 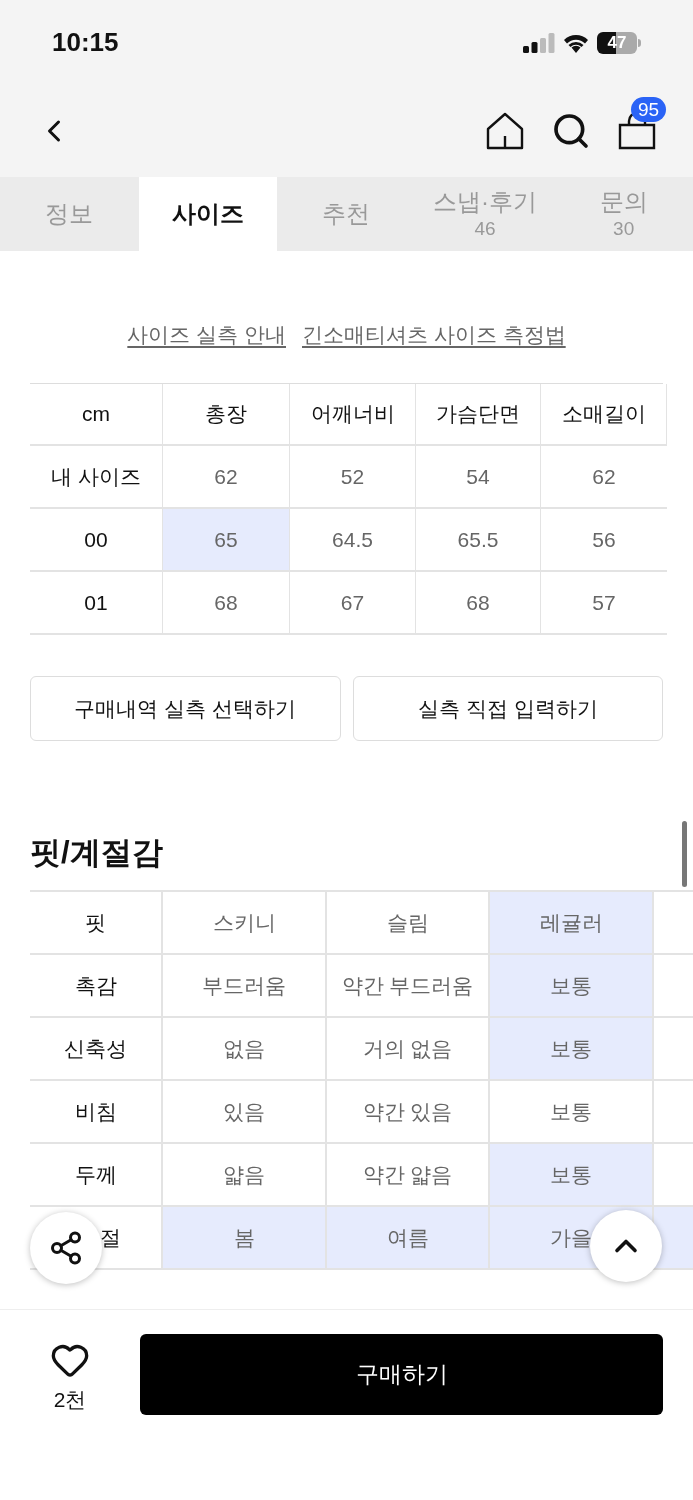 I want to click on size-option-button: 실측 직접 입력하기, so click(x=507, y=708).